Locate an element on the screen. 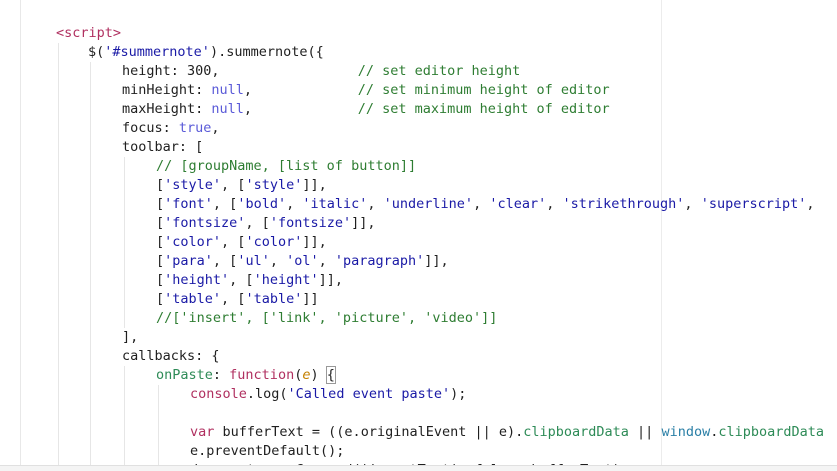 This screenshot has height=471, width=837. code-token-str: 'paragraph' is located at coordinates (379, 261).